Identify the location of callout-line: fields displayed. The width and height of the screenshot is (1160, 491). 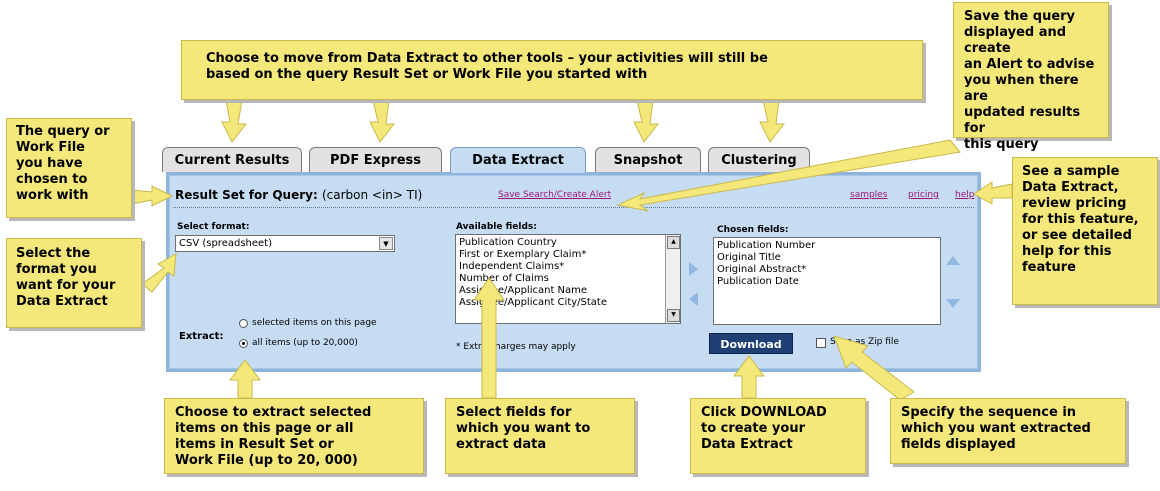
(958, 444).